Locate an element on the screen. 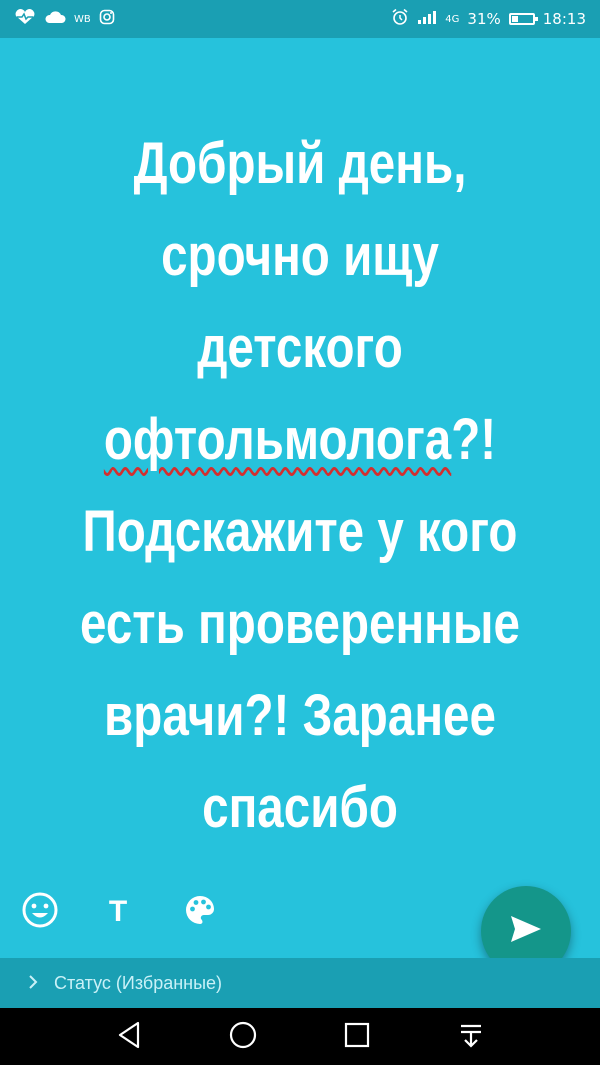 The width and height of the screenshot is (600, 1065). signal-icon is located at coordinates (427, 19).